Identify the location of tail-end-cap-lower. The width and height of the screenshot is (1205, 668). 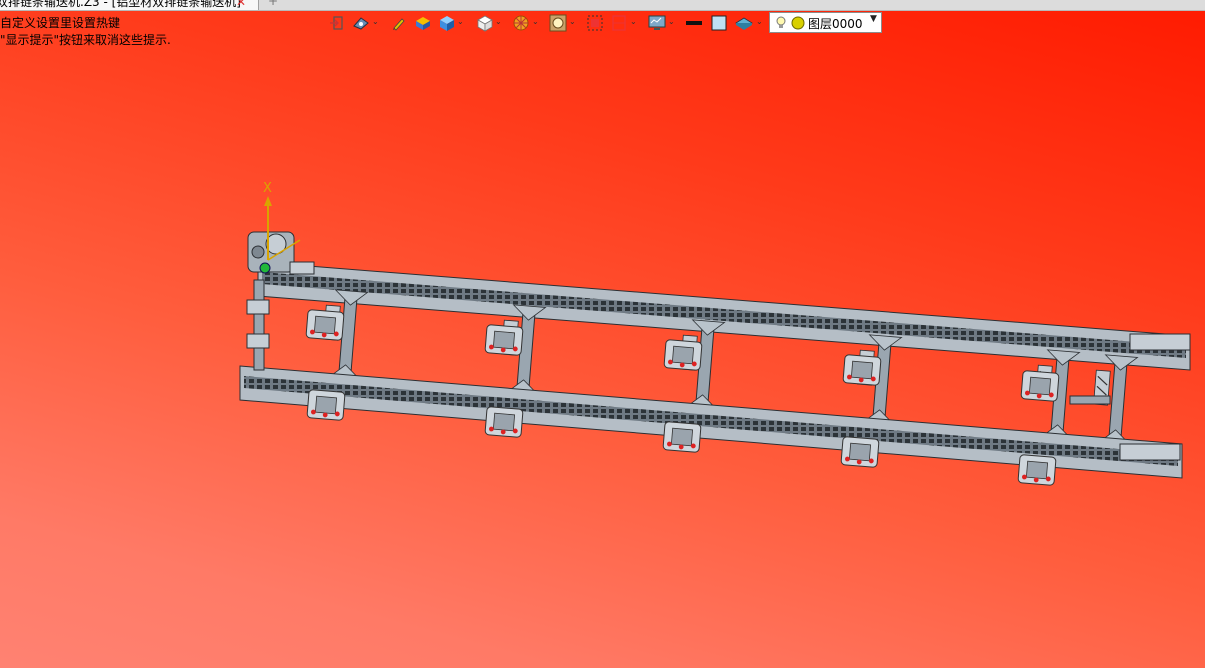
(1150, 452).